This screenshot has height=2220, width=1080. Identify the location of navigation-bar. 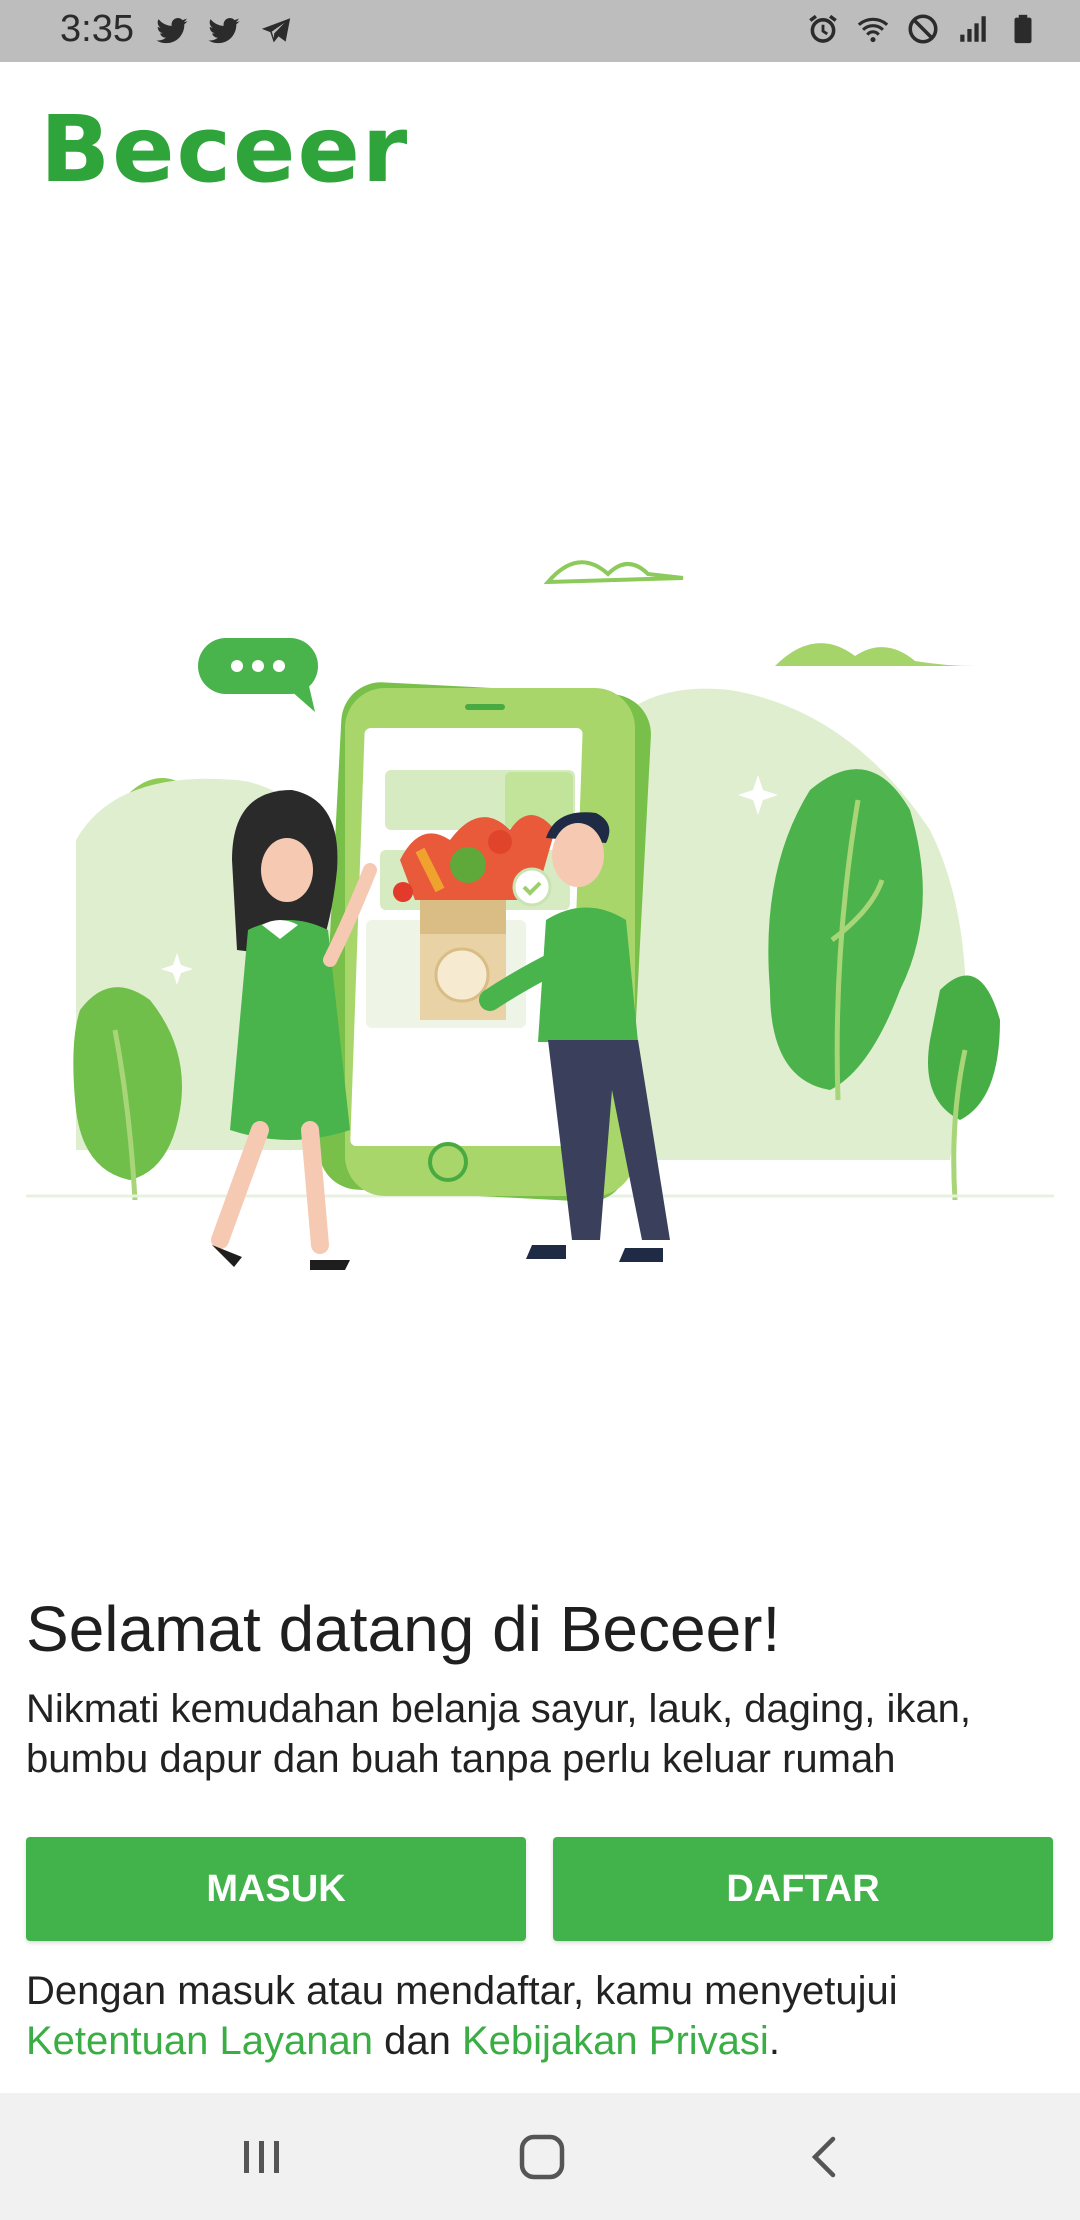
(540, 2156).